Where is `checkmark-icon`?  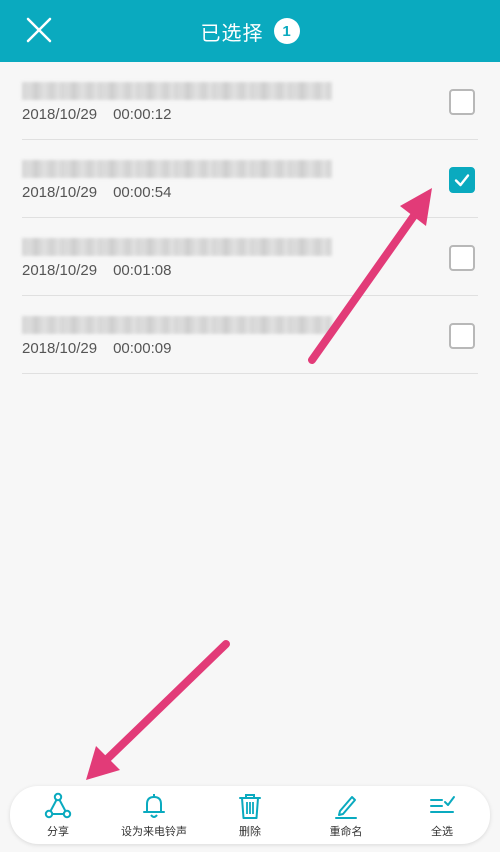
checkmark-icon is located at coordinates (462, 180).